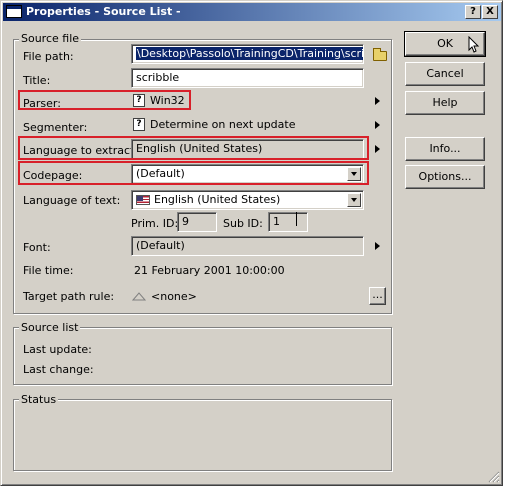  I want to click on title-bar: Properties - Source List - ? X, so click(252, 12).